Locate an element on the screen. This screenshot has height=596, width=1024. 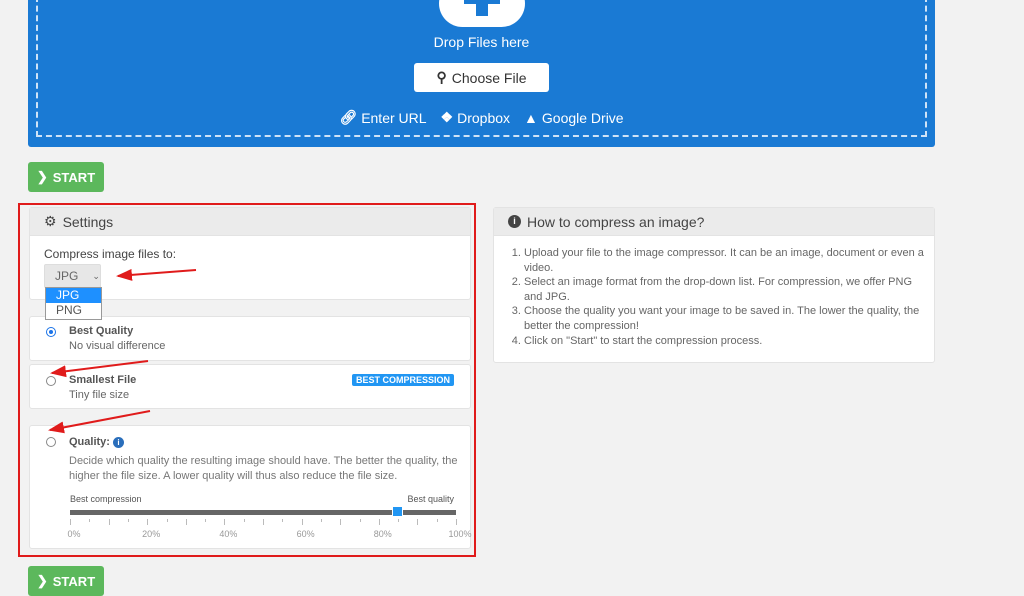
format-dropdown: JPG PNG is located at coordinates (73, 303).